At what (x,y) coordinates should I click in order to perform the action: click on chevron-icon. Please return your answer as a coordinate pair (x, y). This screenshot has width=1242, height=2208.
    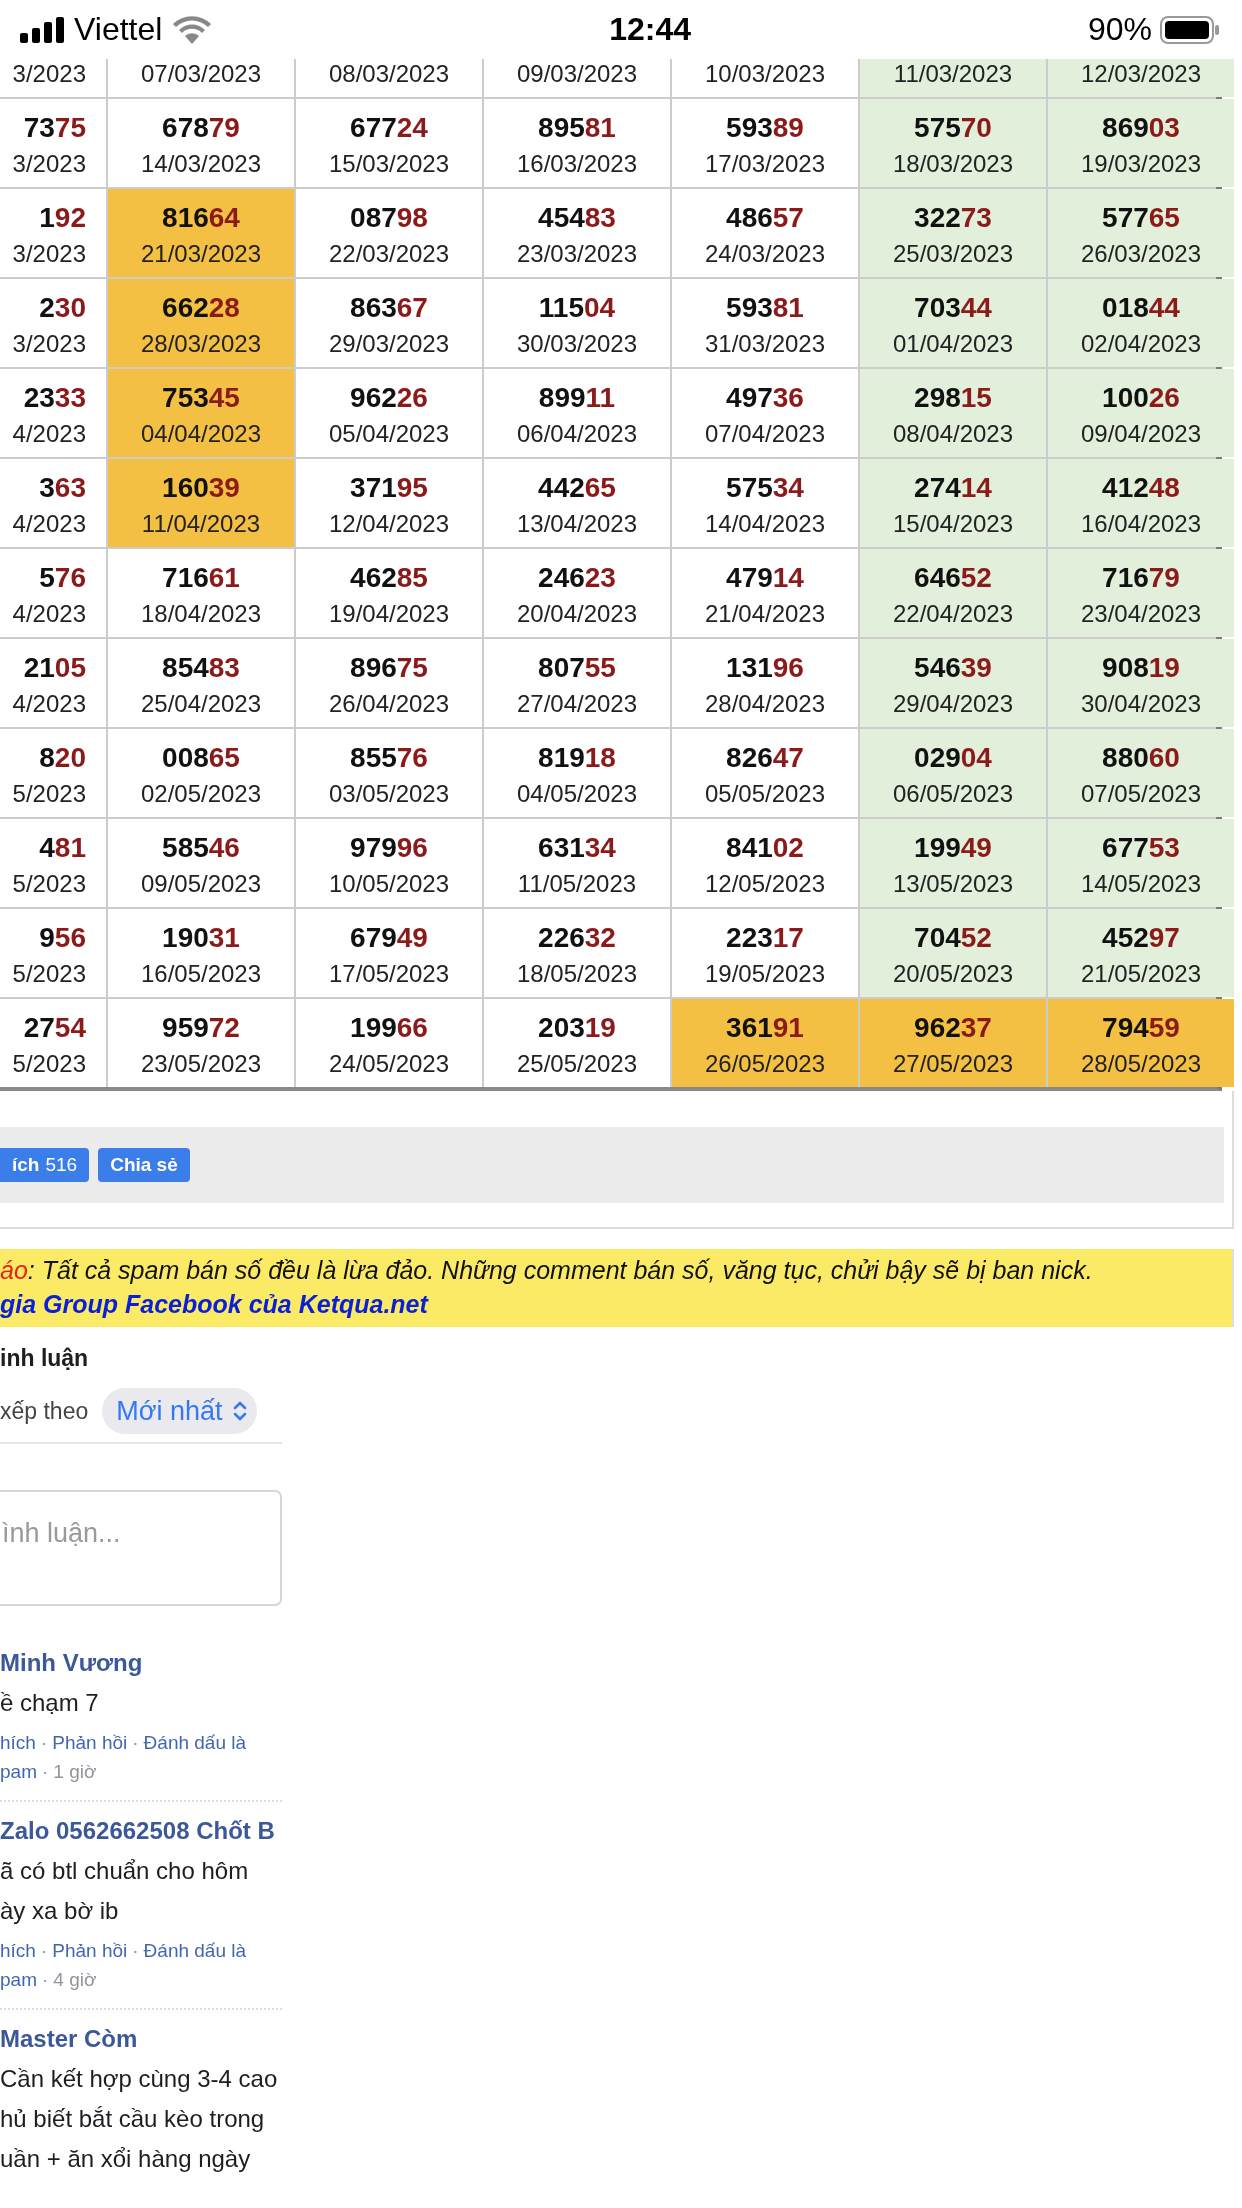
    Looking at the image, I should click on (239, 1411).